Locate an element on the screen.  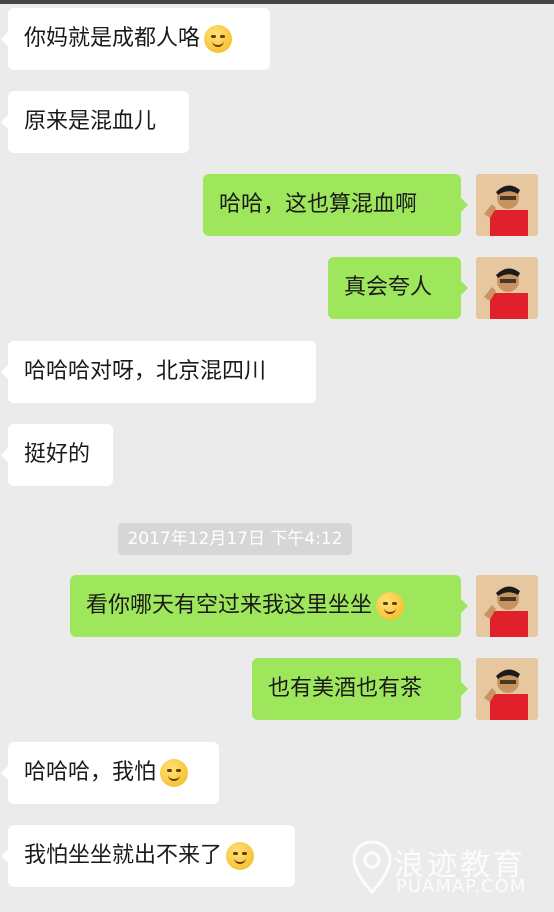
laugh-cry-emoji-icon is located at coordinates (240, 856).